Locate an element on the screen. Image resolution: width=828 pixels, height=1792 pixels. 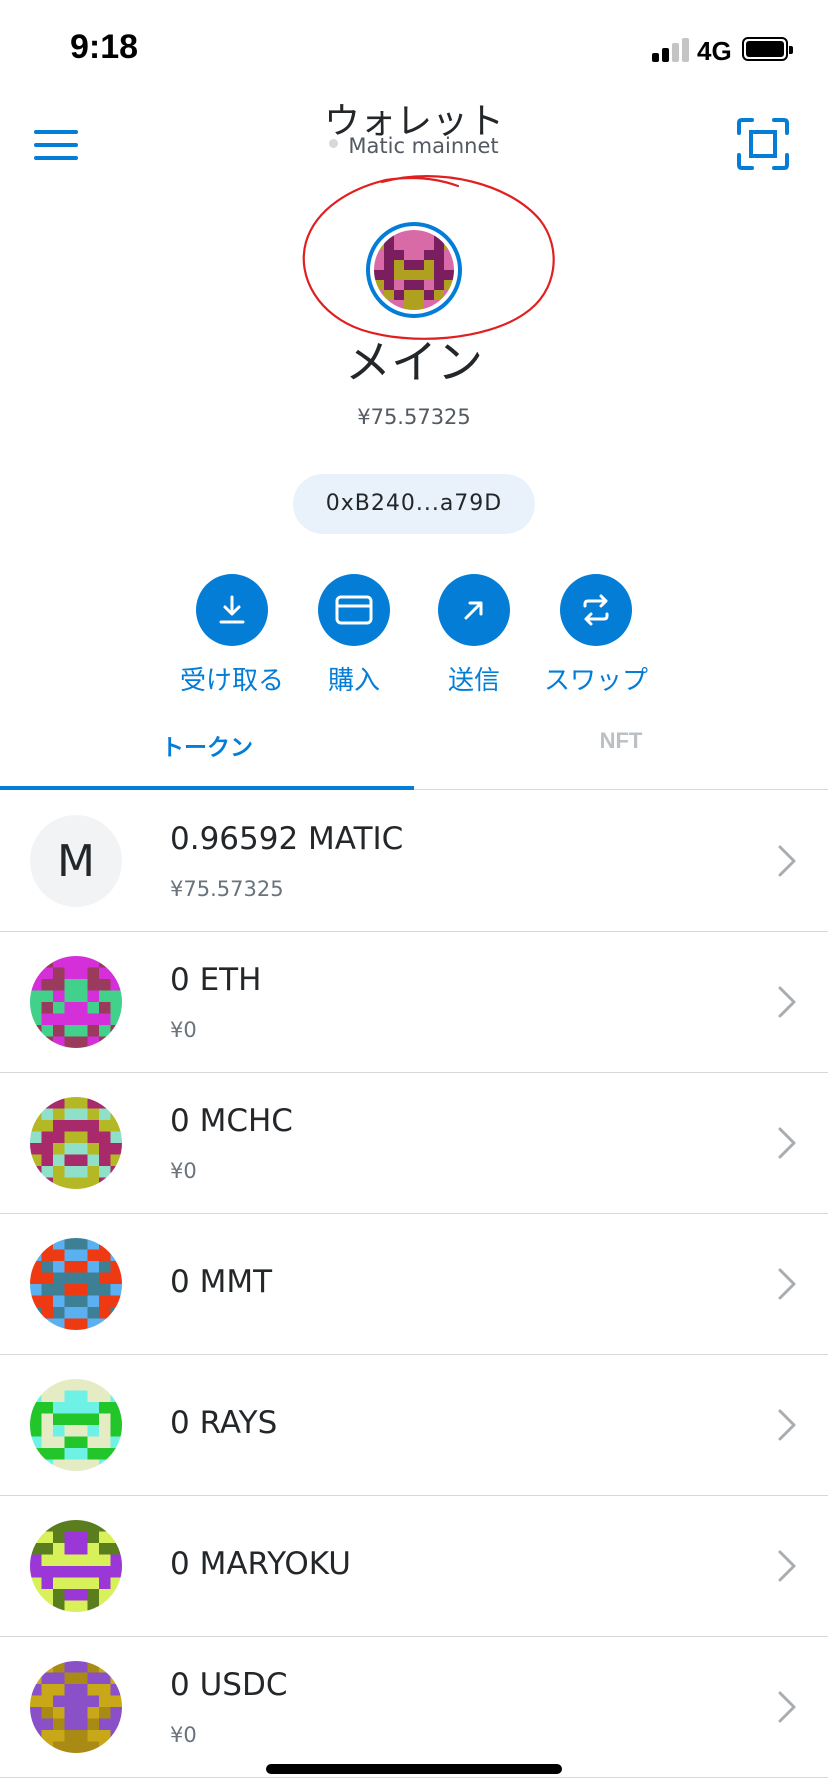
token-row: 0 MMT is located at coordinates (414, 1284).